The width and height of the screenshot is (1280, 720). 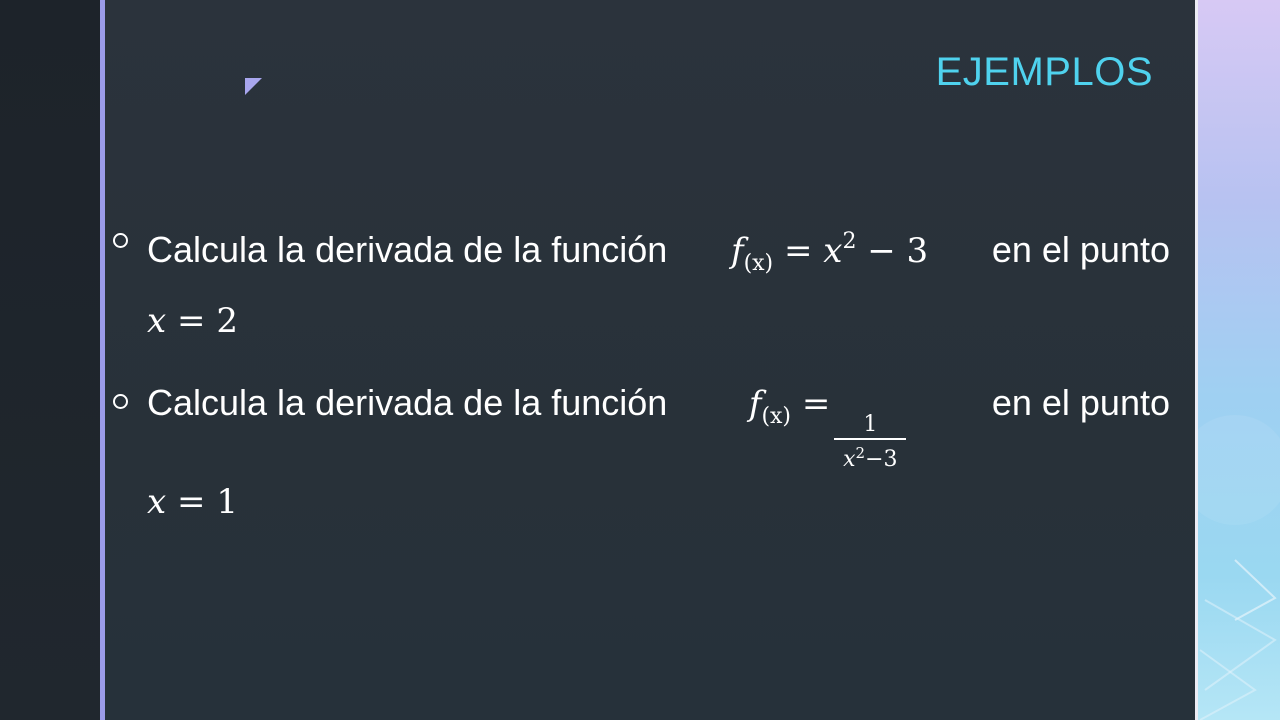 What do you see at coordinates (1080, 249) in the screenshot?
I see `bullet-1-text-after: en el punto` at bounding box center [1080, 249].